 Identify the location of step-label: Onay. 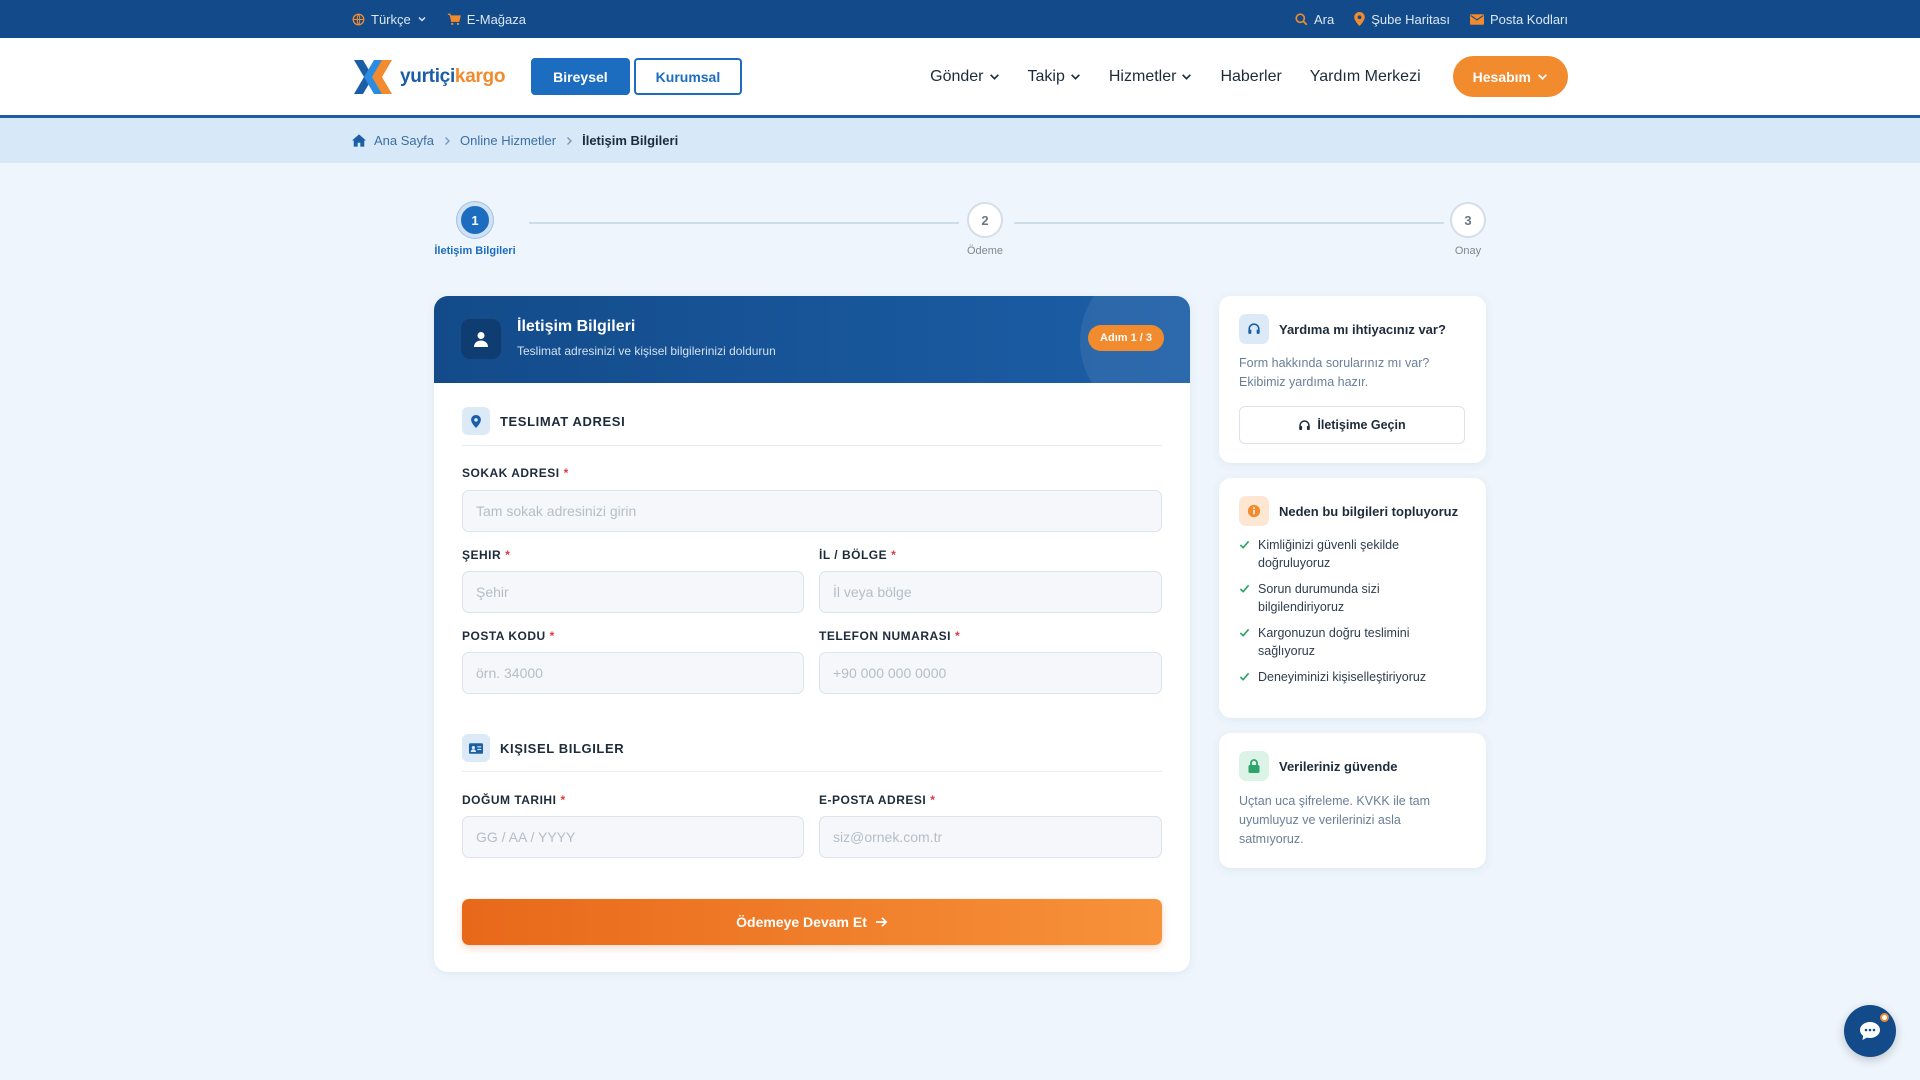
(1468, 251).